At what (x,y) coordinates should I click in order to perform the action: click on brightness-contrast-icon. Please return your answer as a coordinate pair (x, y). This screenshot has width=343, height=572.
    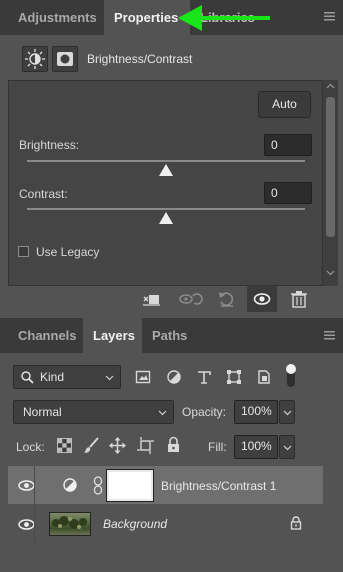
    Looking at the image, I should click on (35, 59).